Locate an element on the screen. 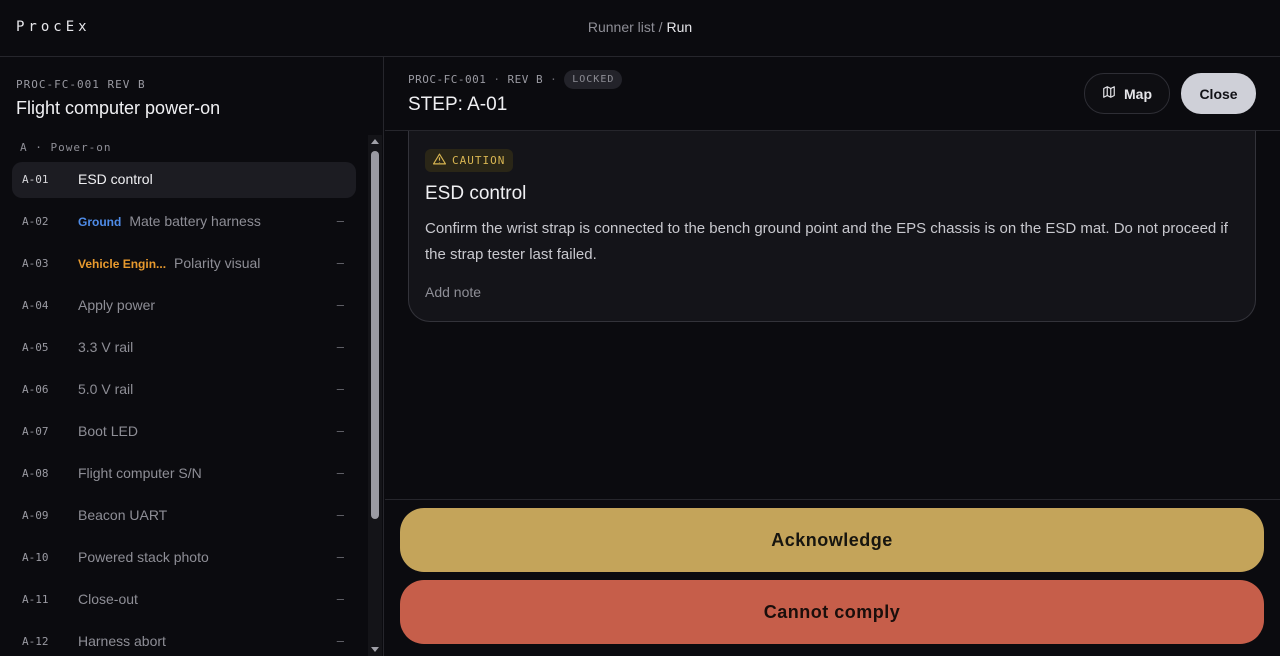 The height and width of the screenshot is (656, 1280). step-id: A-06 is located at coordinates (35, 389).